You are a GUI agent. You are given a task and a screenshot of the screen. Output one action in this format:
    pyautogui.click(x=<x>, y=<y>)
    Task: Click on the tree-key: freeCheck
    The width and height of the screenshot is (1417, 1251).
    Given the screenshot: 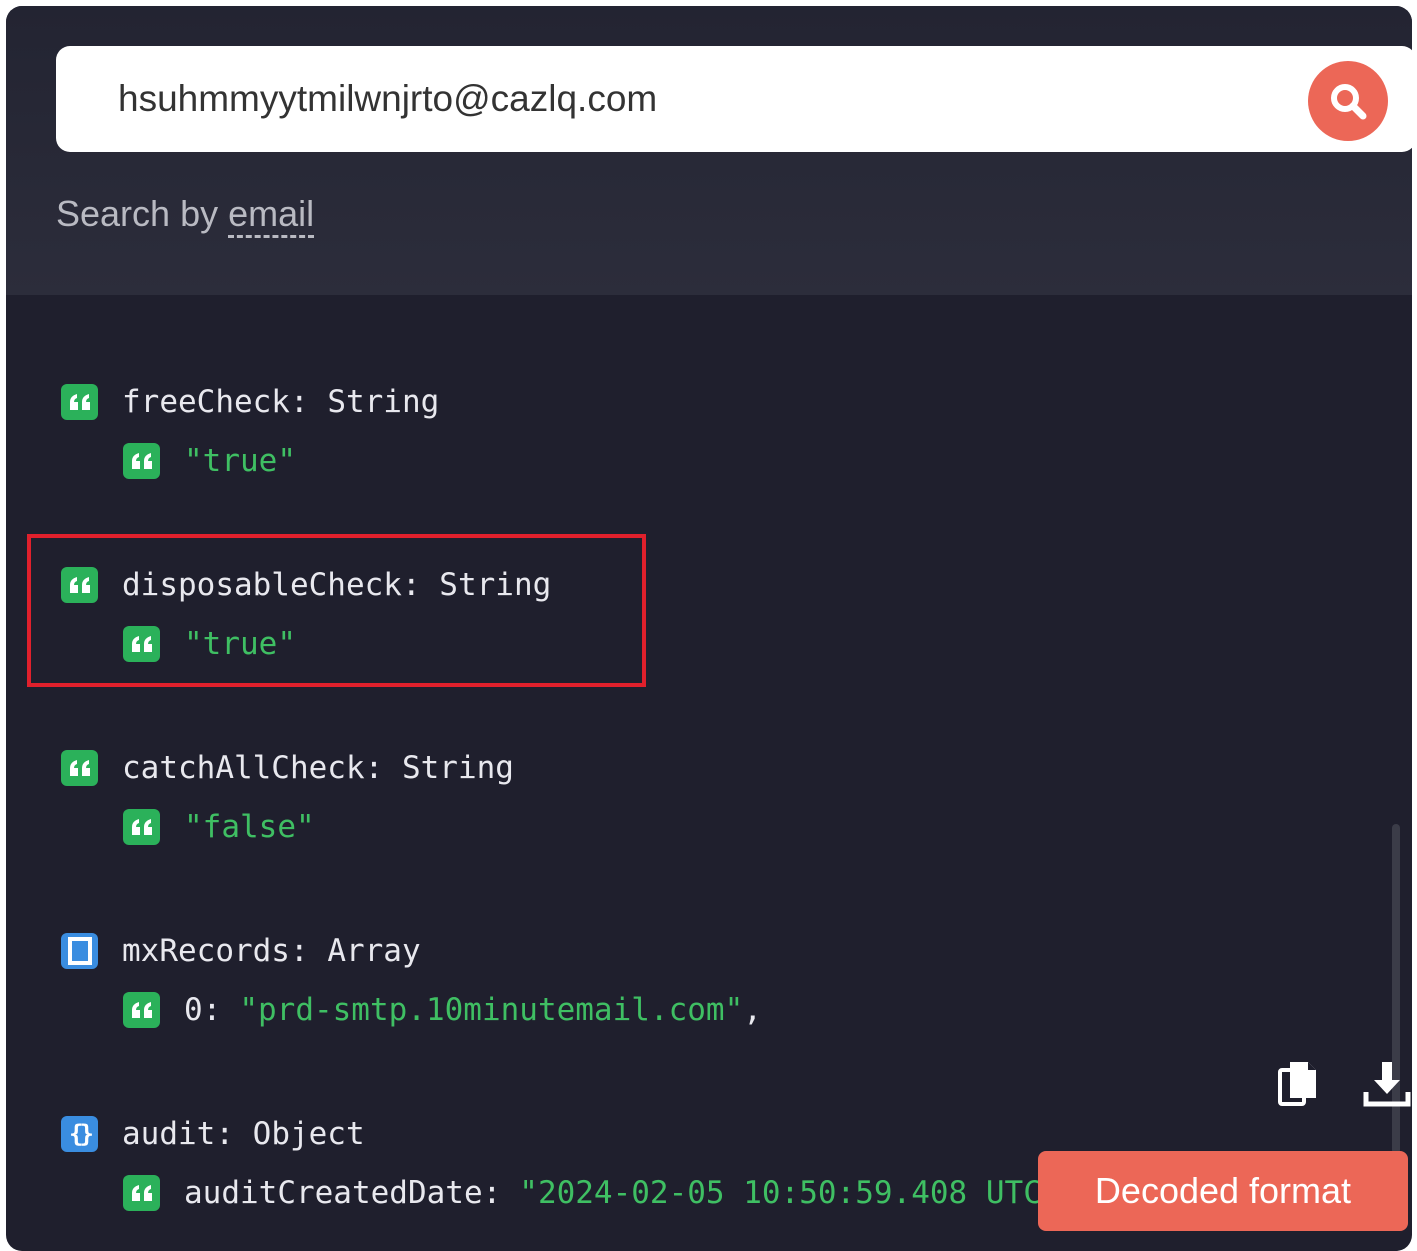 What is the action you would take?
    pyautogui.click(x=206, y=402)
    